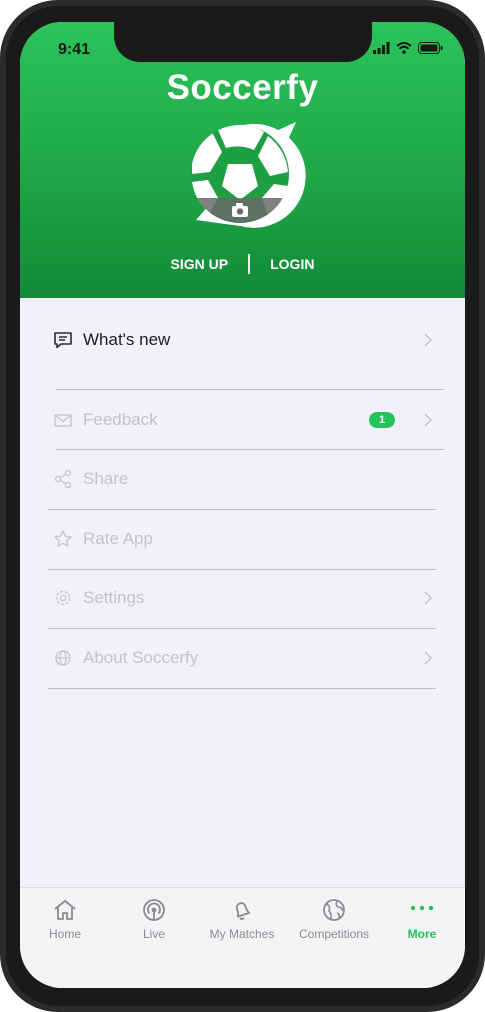 The image size is (485, 1012). What do you see at coordinates (118, 538) in the screenshot?
I see `menu-item-label: Rate App` at bounding box center [118, 538].